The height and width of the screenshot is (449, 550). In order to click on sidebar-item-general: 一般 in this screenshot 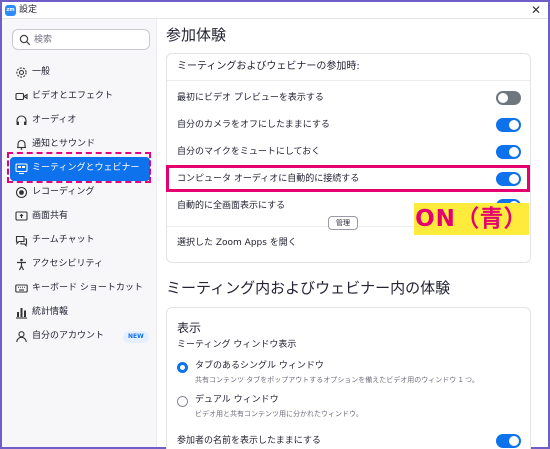, I will do `click(80, 73)`.